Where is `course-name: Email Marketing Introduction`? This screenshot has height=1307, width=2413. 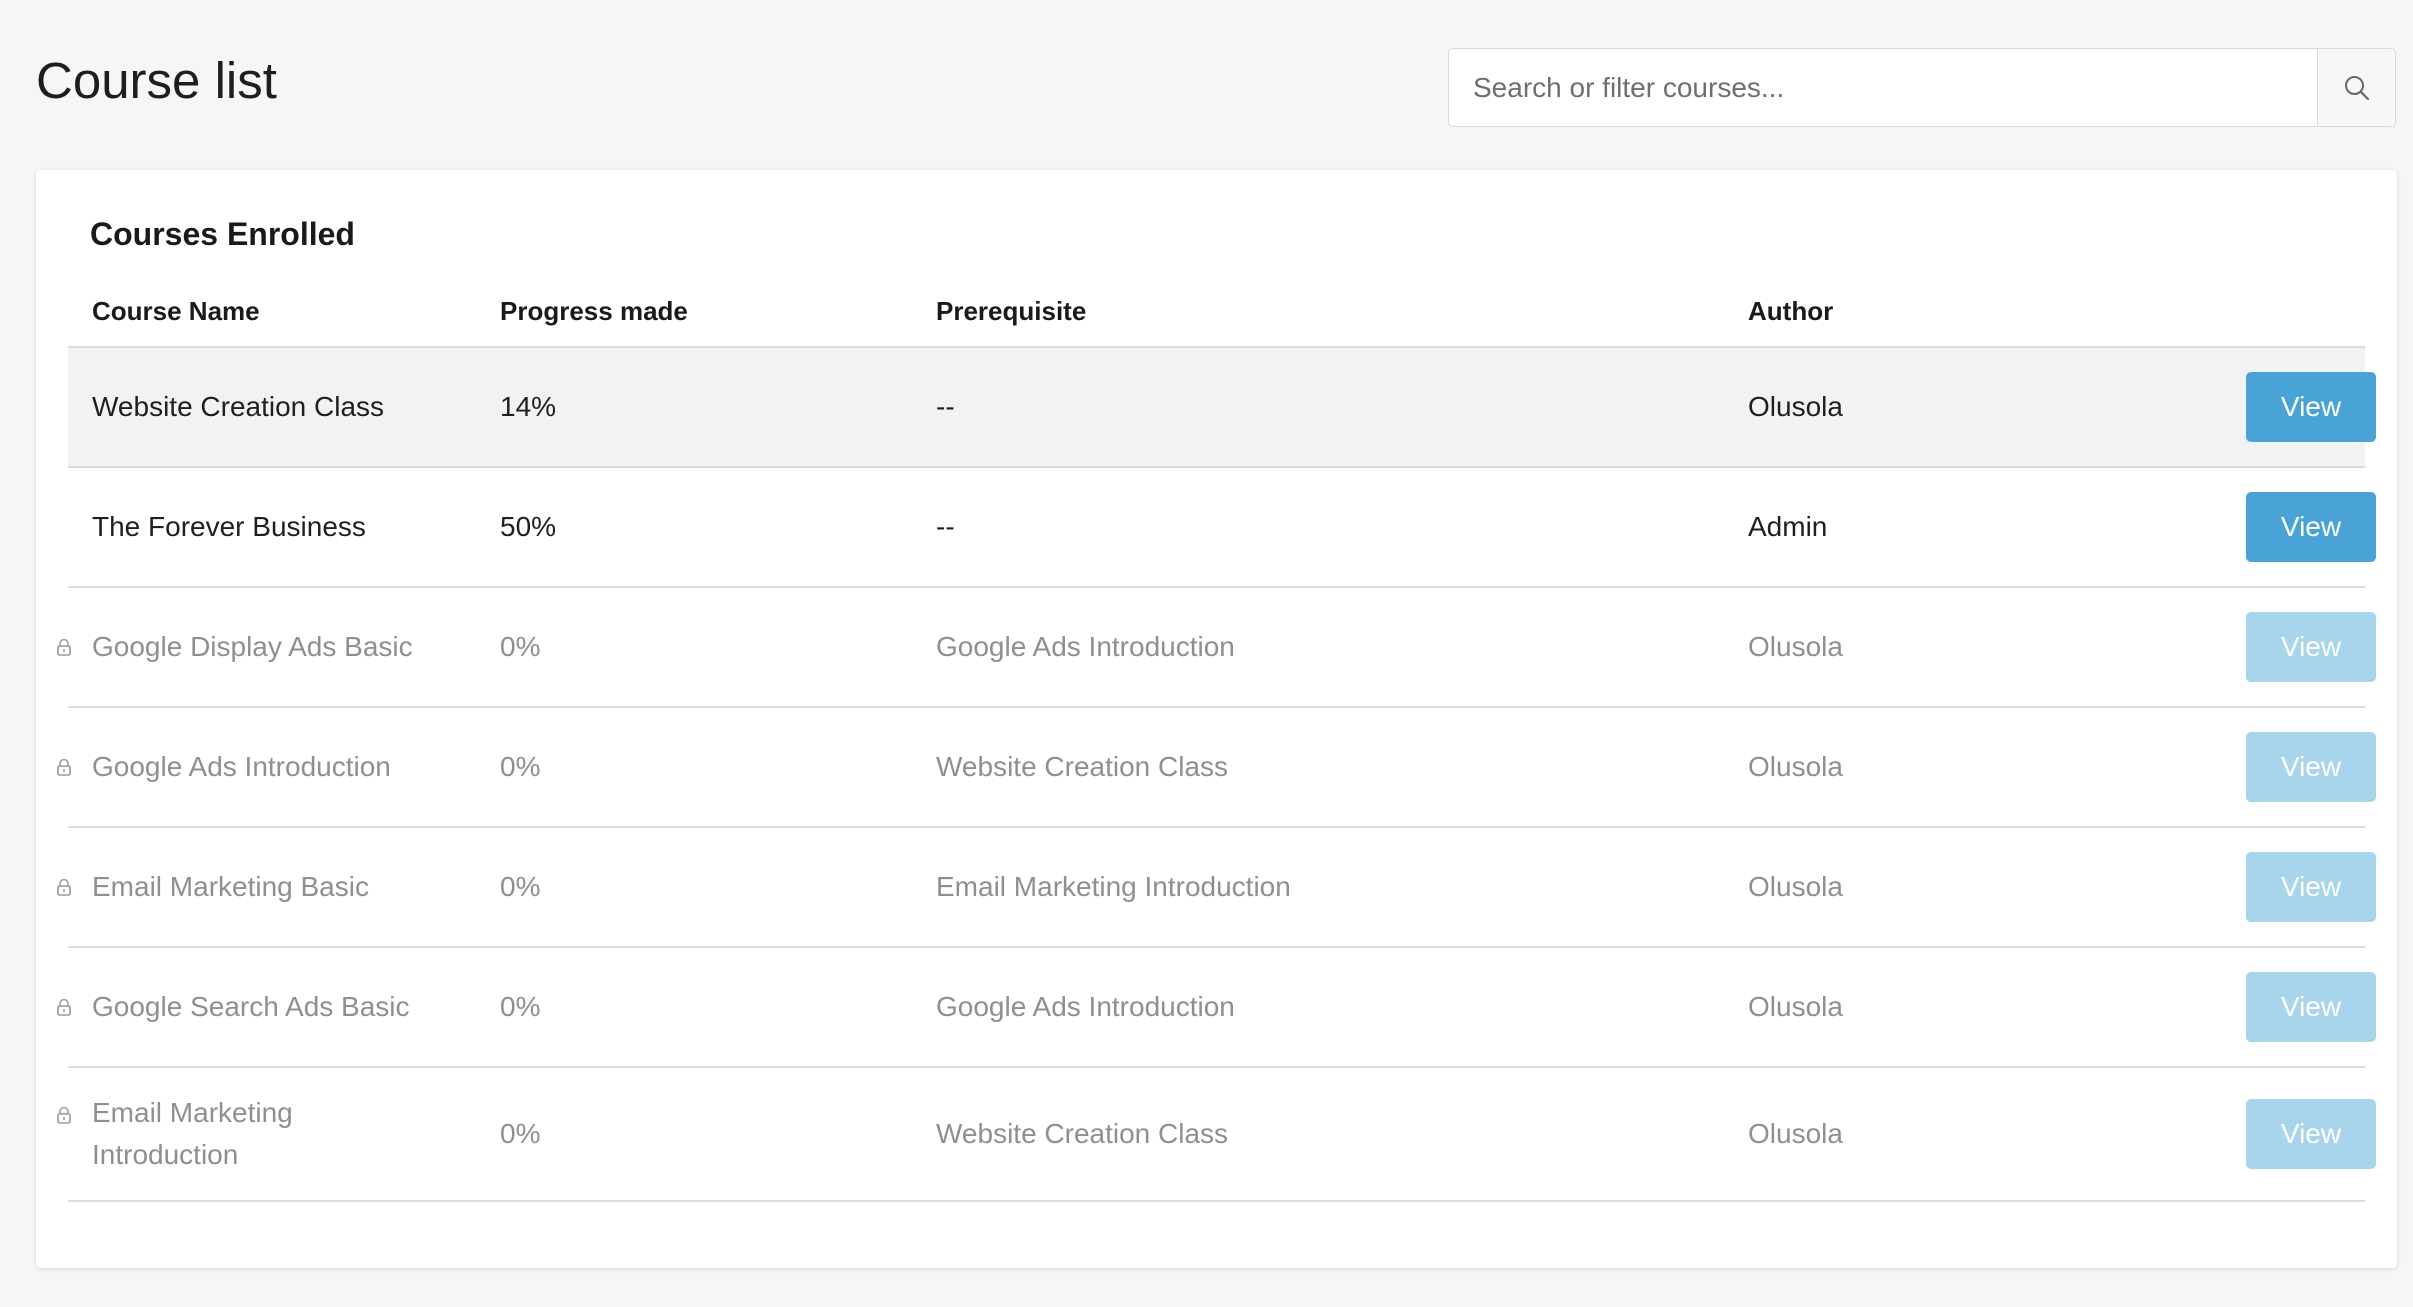
course-name: Email Marketing Introduction is located at coordinates (192, 1133).